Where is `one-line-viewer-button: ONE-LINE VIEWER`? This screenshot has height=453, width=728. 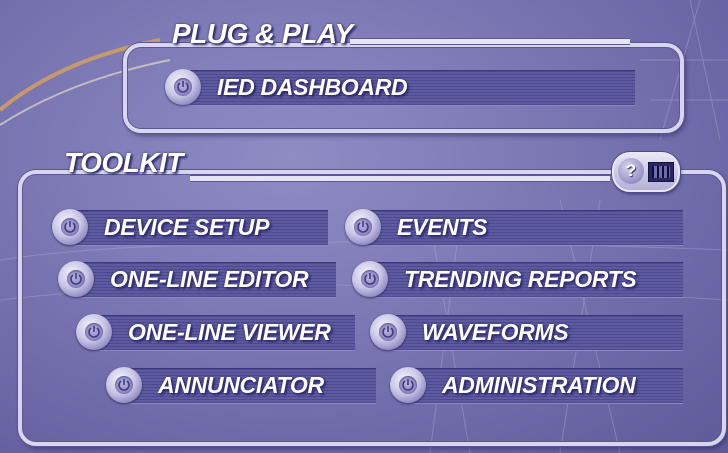
one-line-viewer-button: ONE-LINE VIEWER is located at coordinates (203, 332).